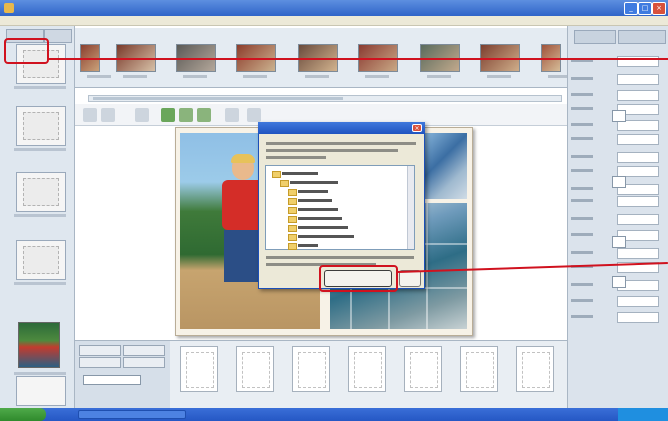  I want to click on zoom-icon, so click(232, 115).